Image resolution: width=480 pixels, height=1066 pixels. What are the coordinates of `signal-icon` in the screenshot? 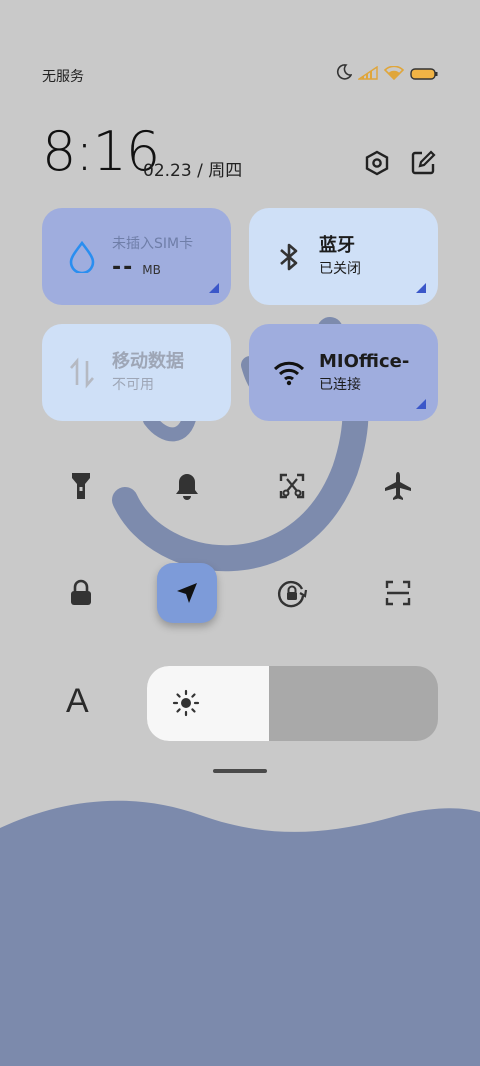 It's located at (367, 74).